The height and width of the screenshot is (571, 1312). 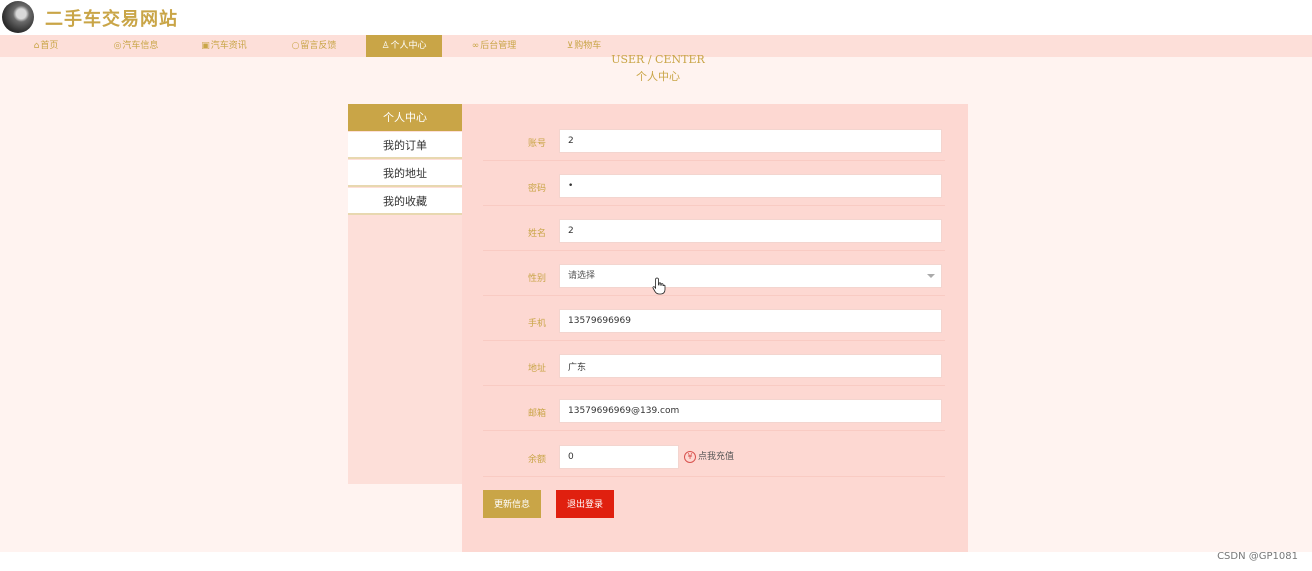 I want to click on logout-button: 退出登录, so click(x=585, y=504).